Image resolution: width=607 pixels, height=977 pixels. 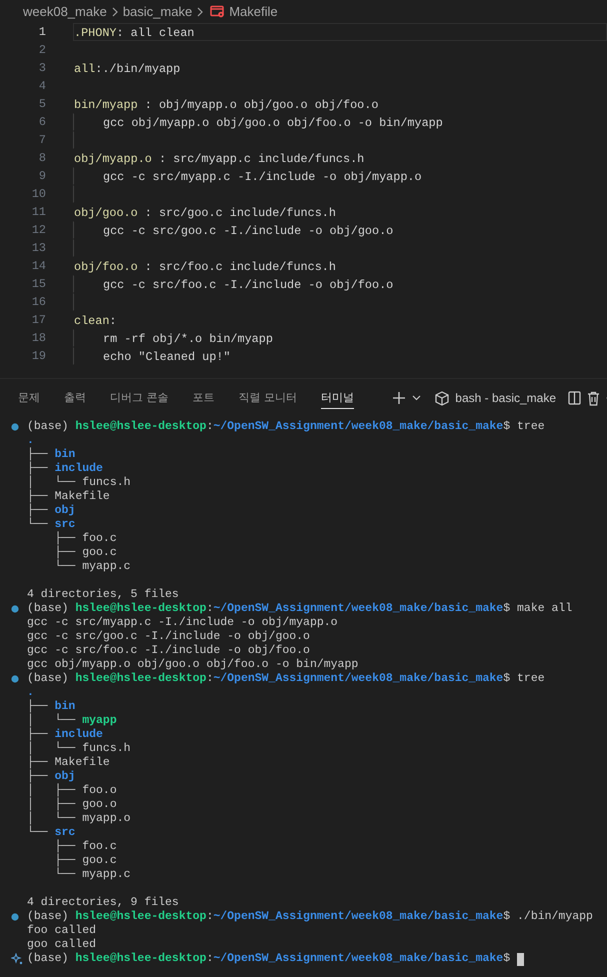 I want to click on panel-tab: 출력, so click(x=75, y=398).